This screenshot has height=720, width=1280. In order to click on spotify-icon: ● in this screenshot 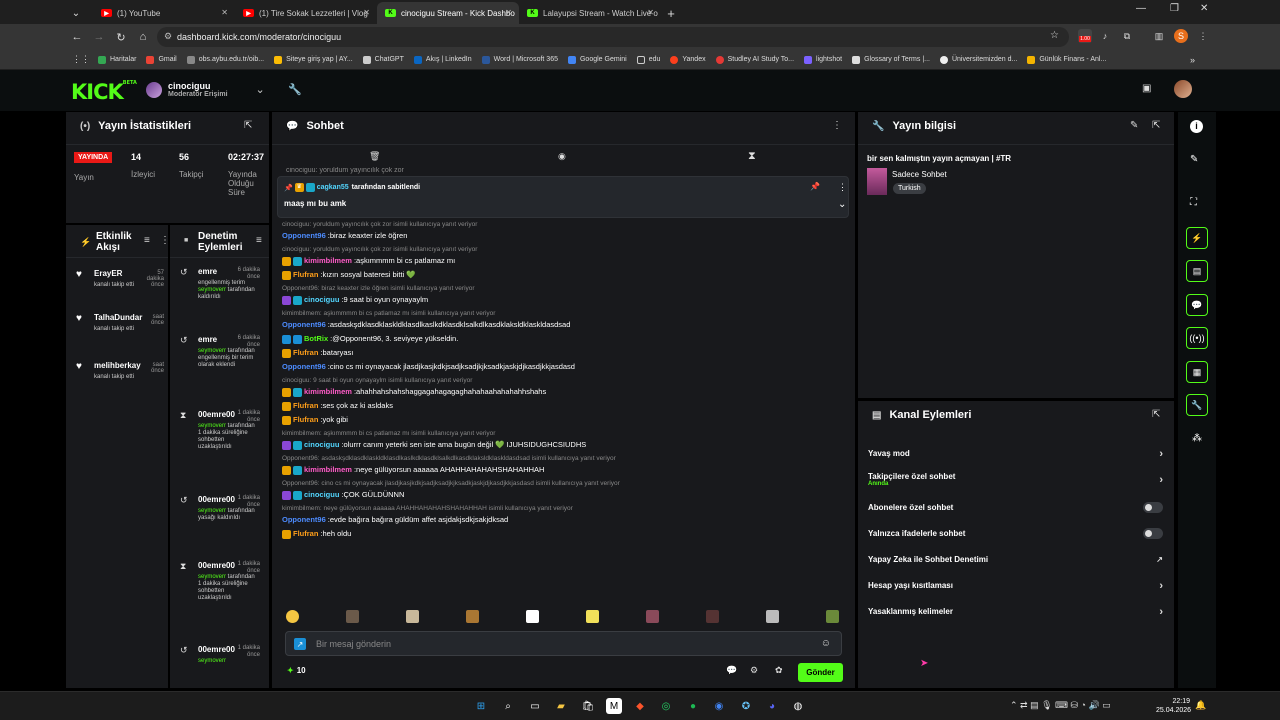, I will do `click(693, 706)`.